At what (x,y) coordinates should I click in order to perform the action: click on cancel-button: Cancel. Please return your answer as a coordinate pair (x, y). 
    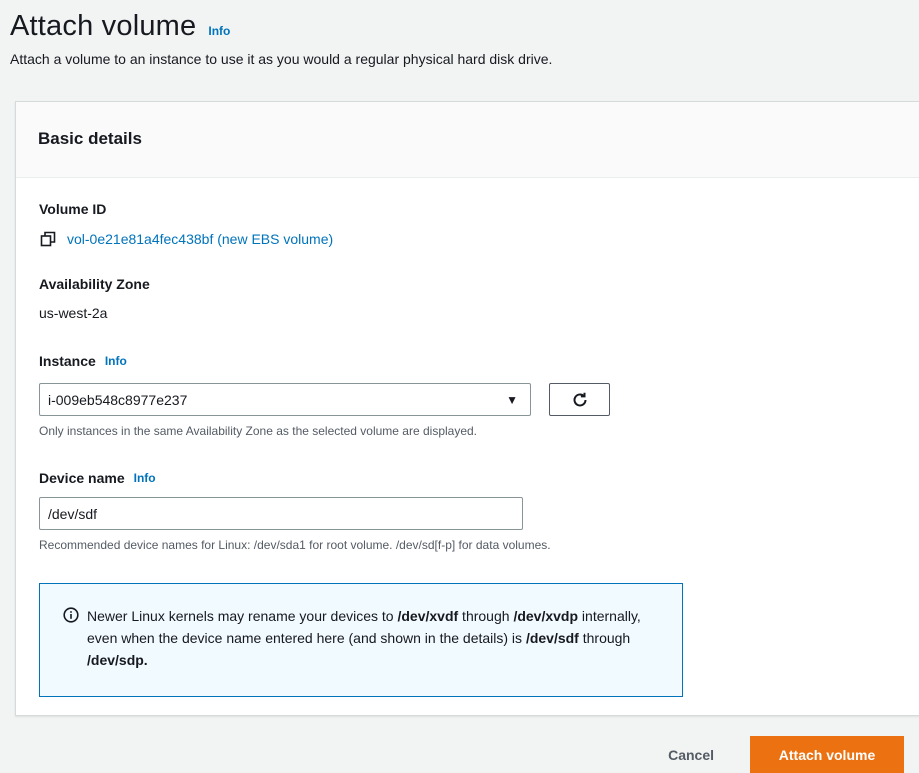
    Looking at the image, I should click on (691, 755).